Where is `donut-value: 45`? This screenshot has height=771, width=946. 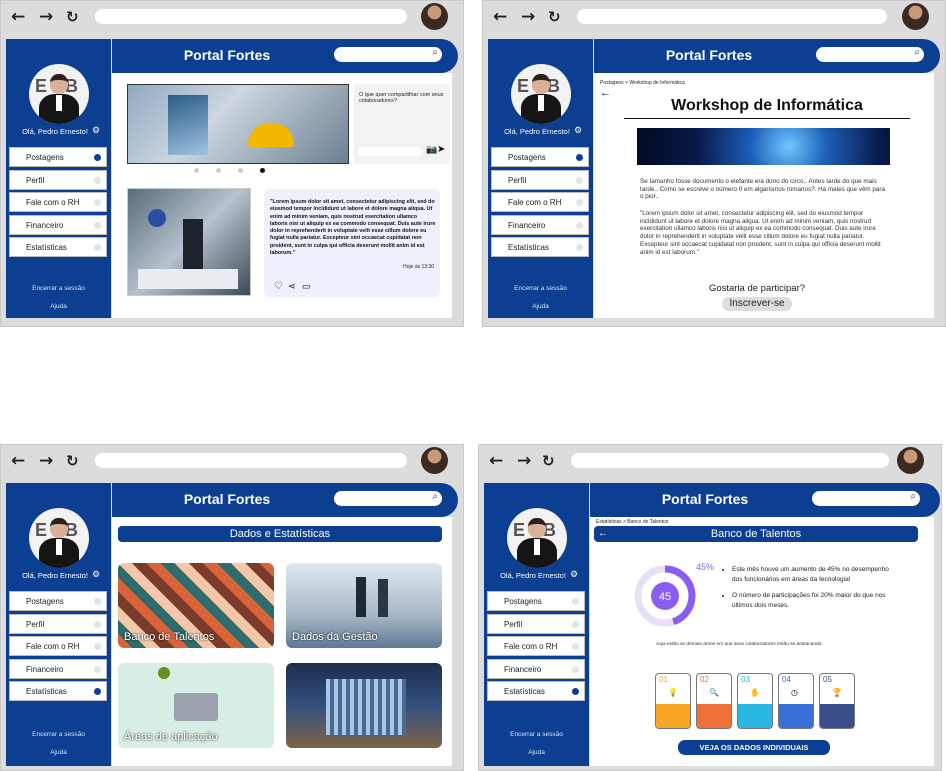
donut-value: 45 is located at coordinates (665, 597).